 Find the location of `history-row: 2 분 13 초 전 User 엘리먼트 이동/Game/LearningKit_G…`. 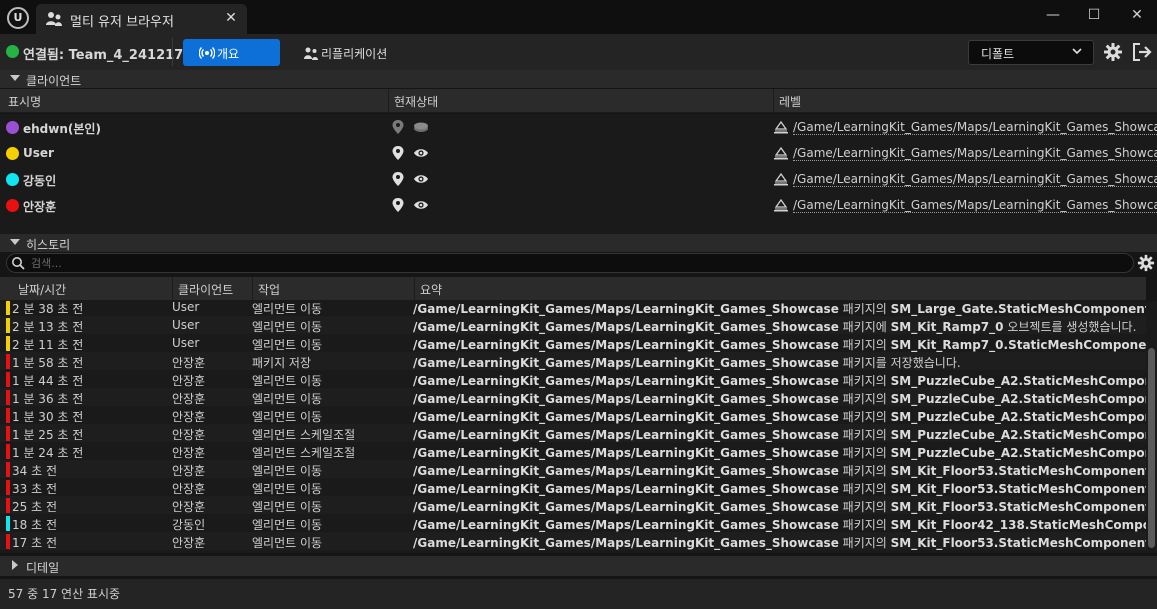

history-row: 2 분 13 초 전 User 엘리먼트 이동/Game/LearningKit_G… is located at coordinates (573, 325).